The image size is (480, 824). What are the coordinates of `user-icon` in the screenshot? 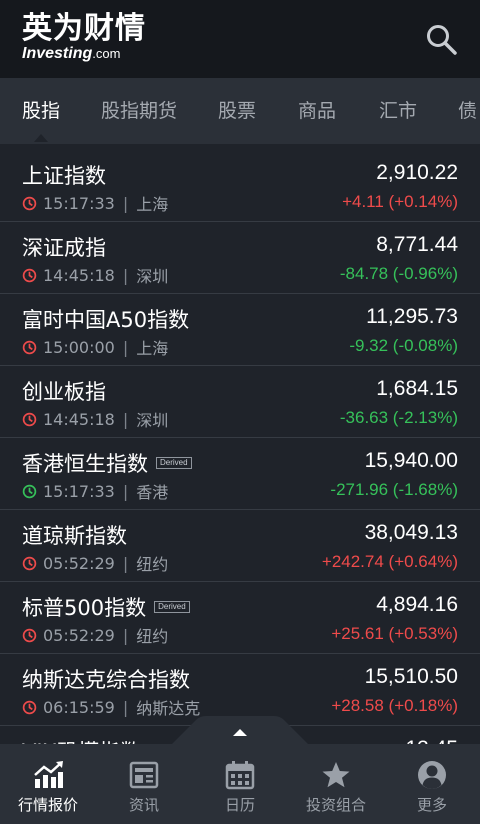 It's located at (432, 775).